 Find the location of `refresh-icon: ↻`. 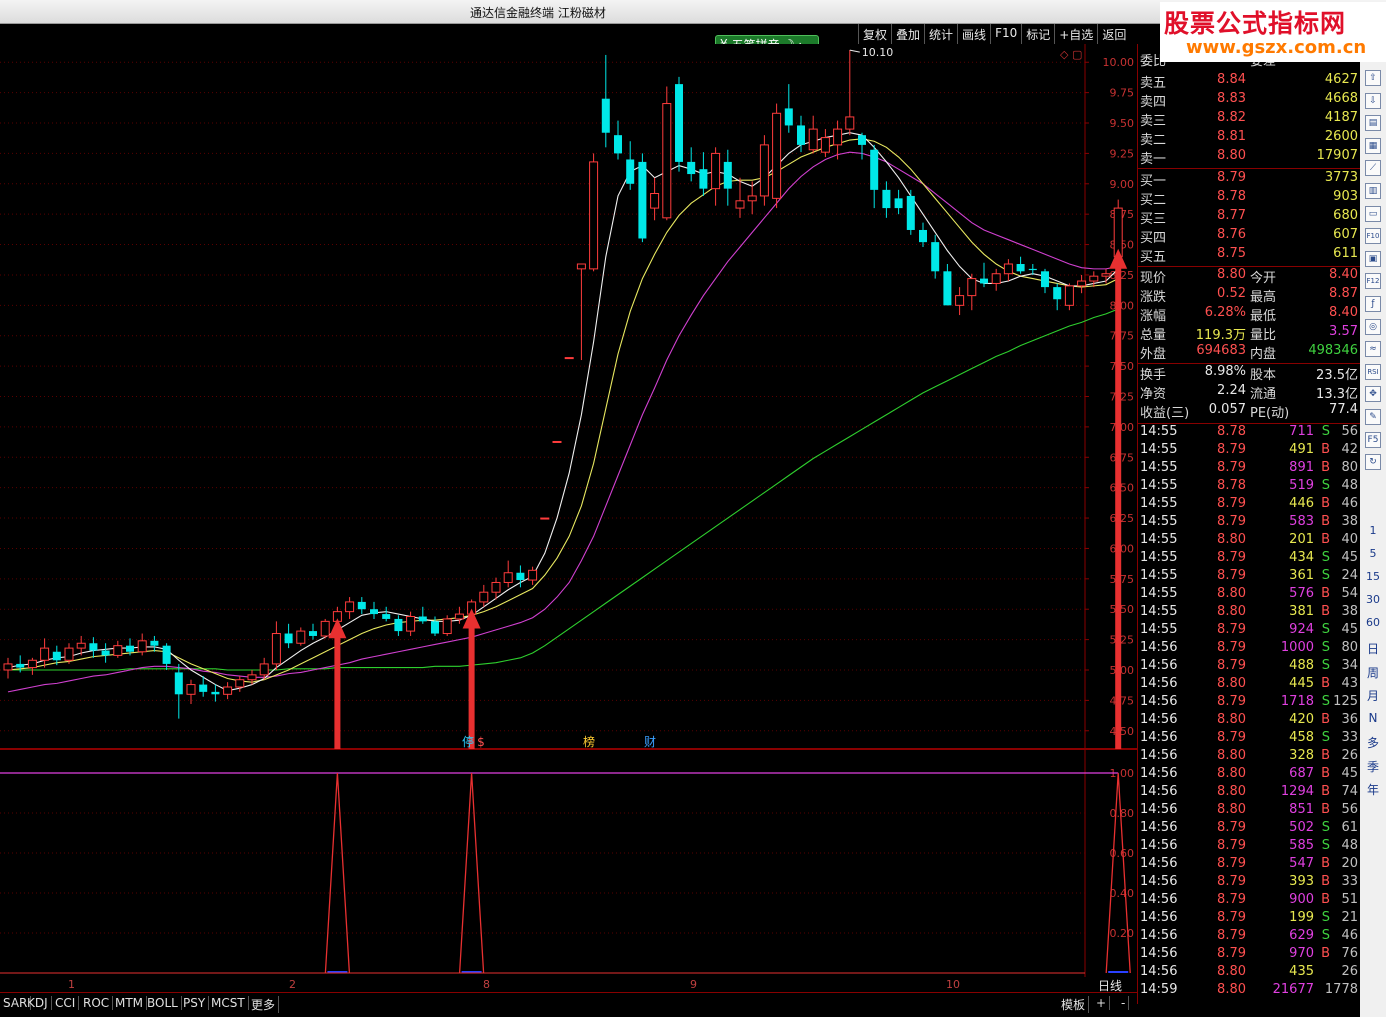

refresh-icon: ↻ is located at coordinates (1373, 462).